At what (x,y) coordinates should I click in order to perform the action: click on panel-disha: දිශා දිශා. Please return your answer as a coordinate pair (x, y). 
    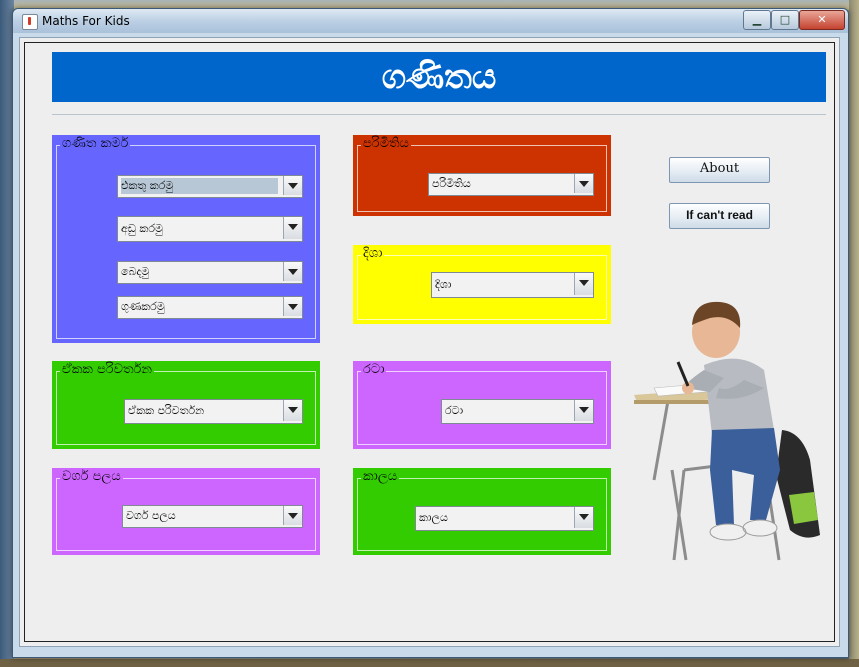
    Looking at the image, I should click on (482, 284).